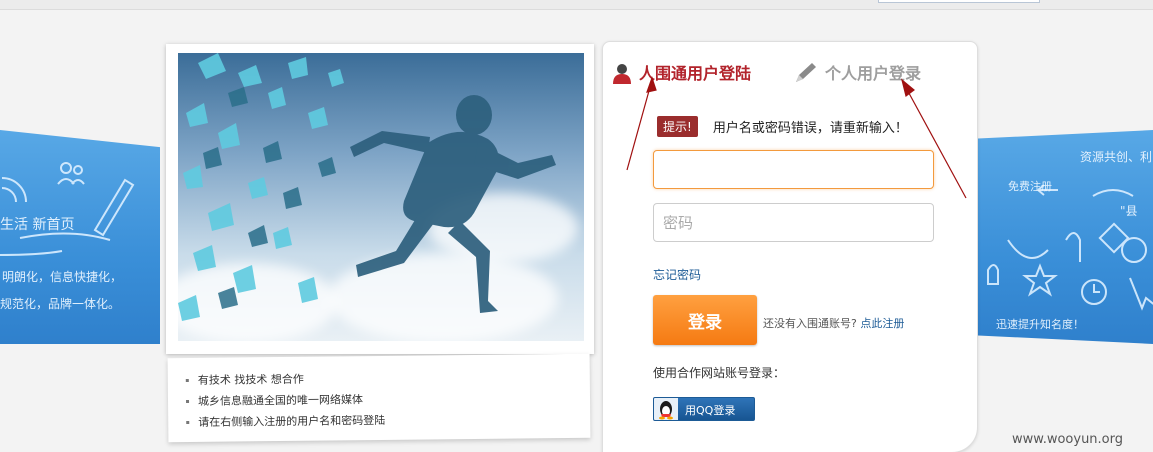  I want to click on error-notice: 提示! 用户名或密码错误，请重新输入！, so click(782, 126).